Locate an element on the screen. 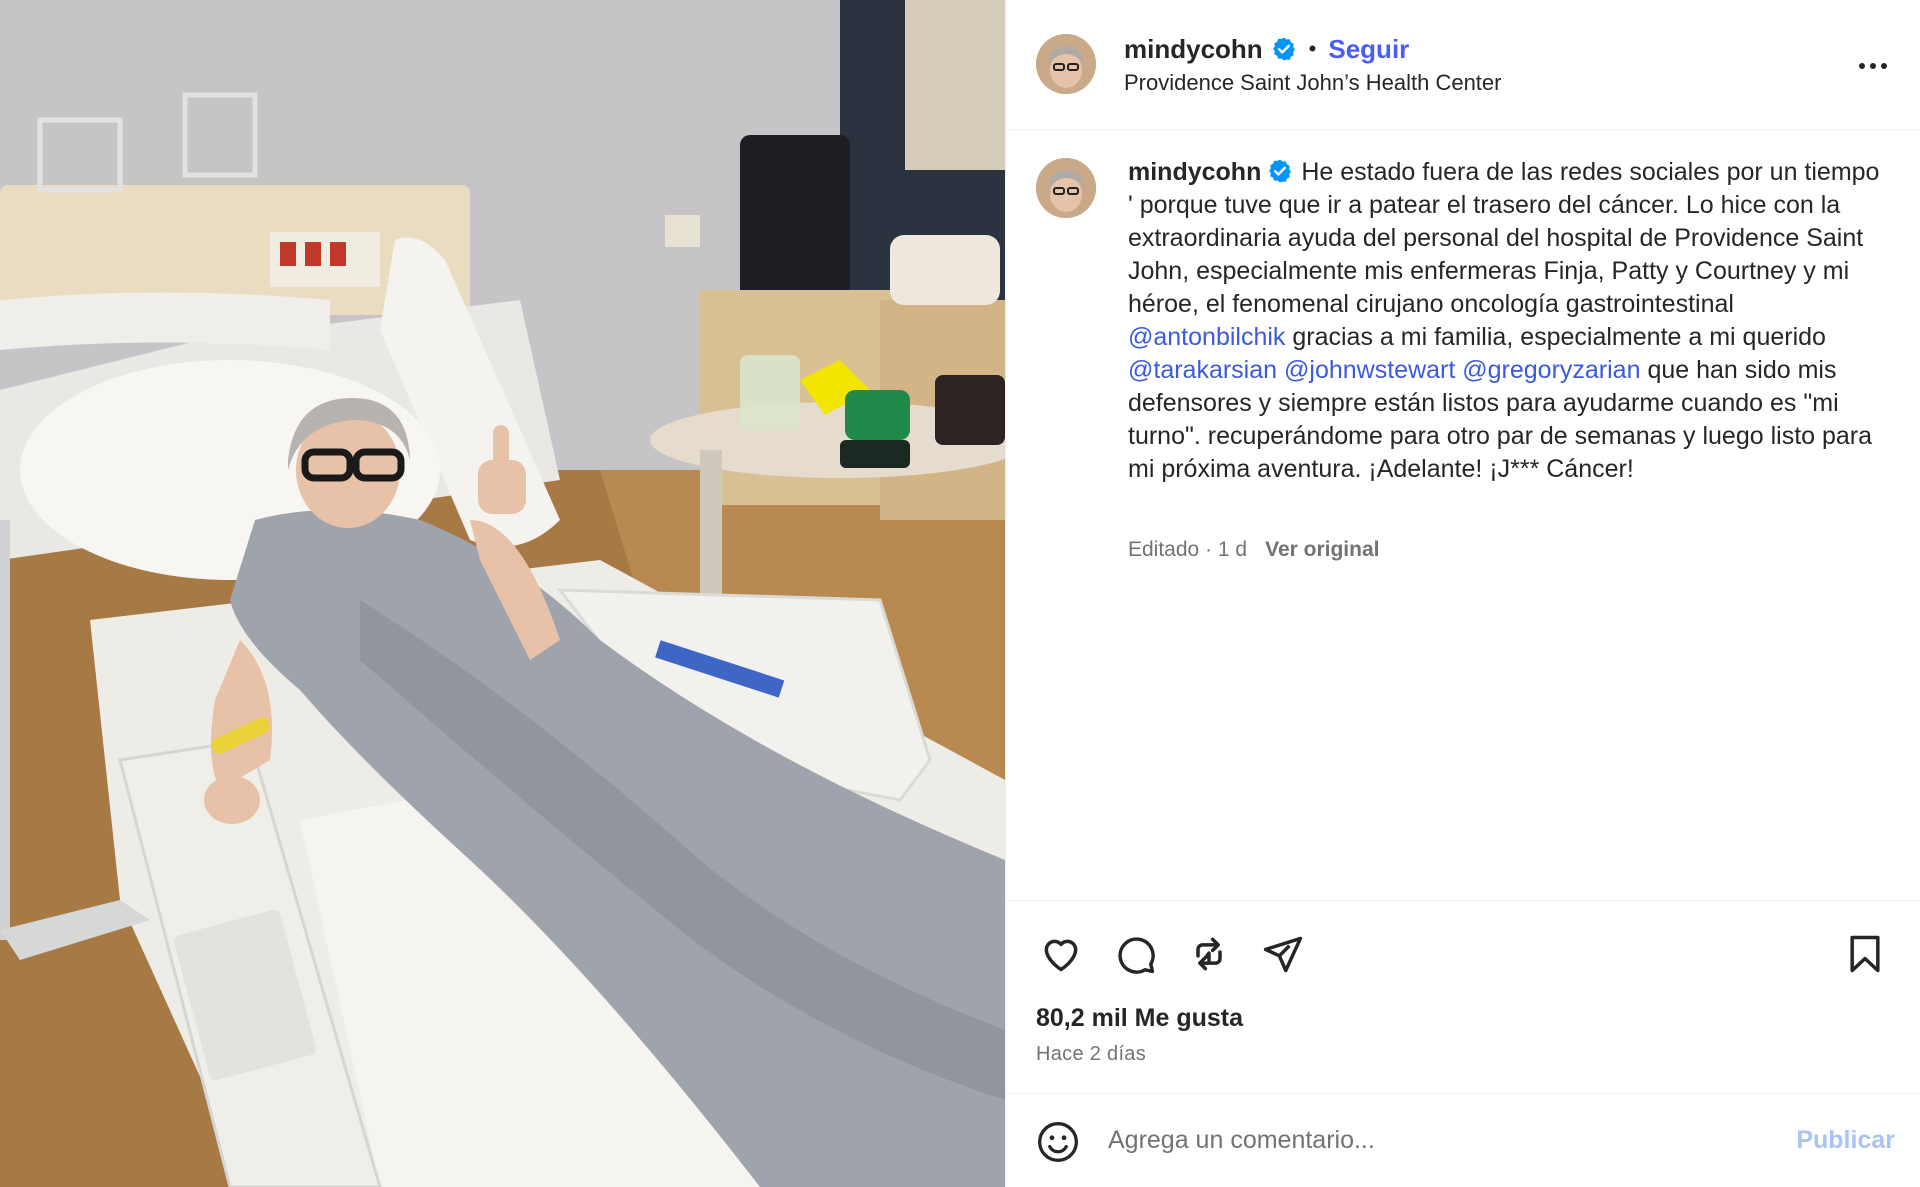 The image size is (1920, 1187). publish-button: Publicar is located at coordinates (1845, 1140).